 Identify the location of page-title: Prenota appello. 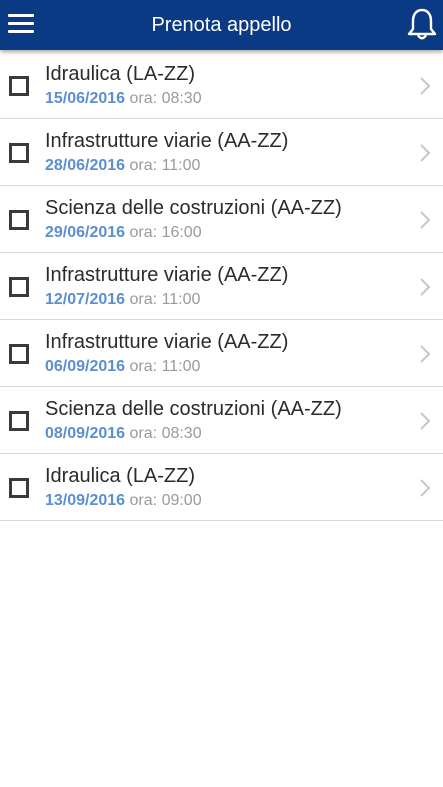
(221, 25).